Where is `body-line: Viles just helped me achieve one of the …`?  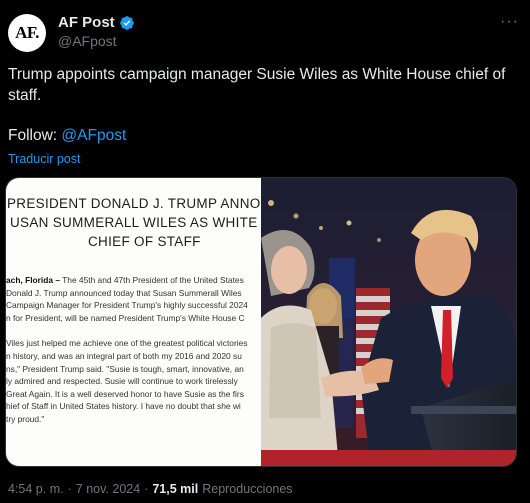 body-line: Viles just helped me achieve one of the … is located at coordinates (127, 343).